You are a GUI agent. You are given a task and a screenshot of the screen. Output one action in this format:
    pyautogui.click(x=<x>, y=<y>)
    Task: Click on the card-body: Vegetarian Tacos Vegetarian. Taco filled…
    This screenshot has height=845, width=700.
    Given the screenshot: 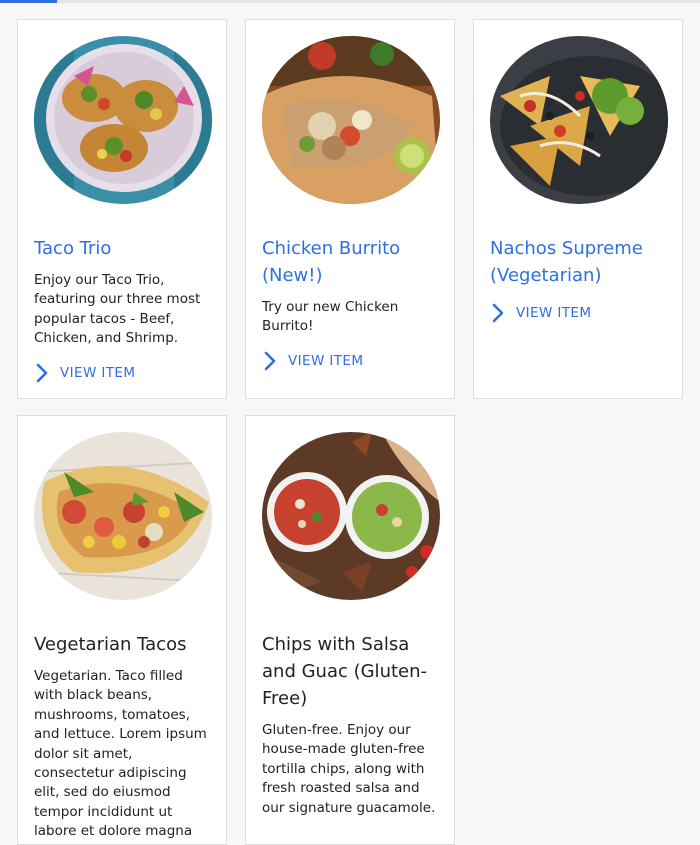 What is the action you would take?
    pyautogui.click(x=123, y=737)
    